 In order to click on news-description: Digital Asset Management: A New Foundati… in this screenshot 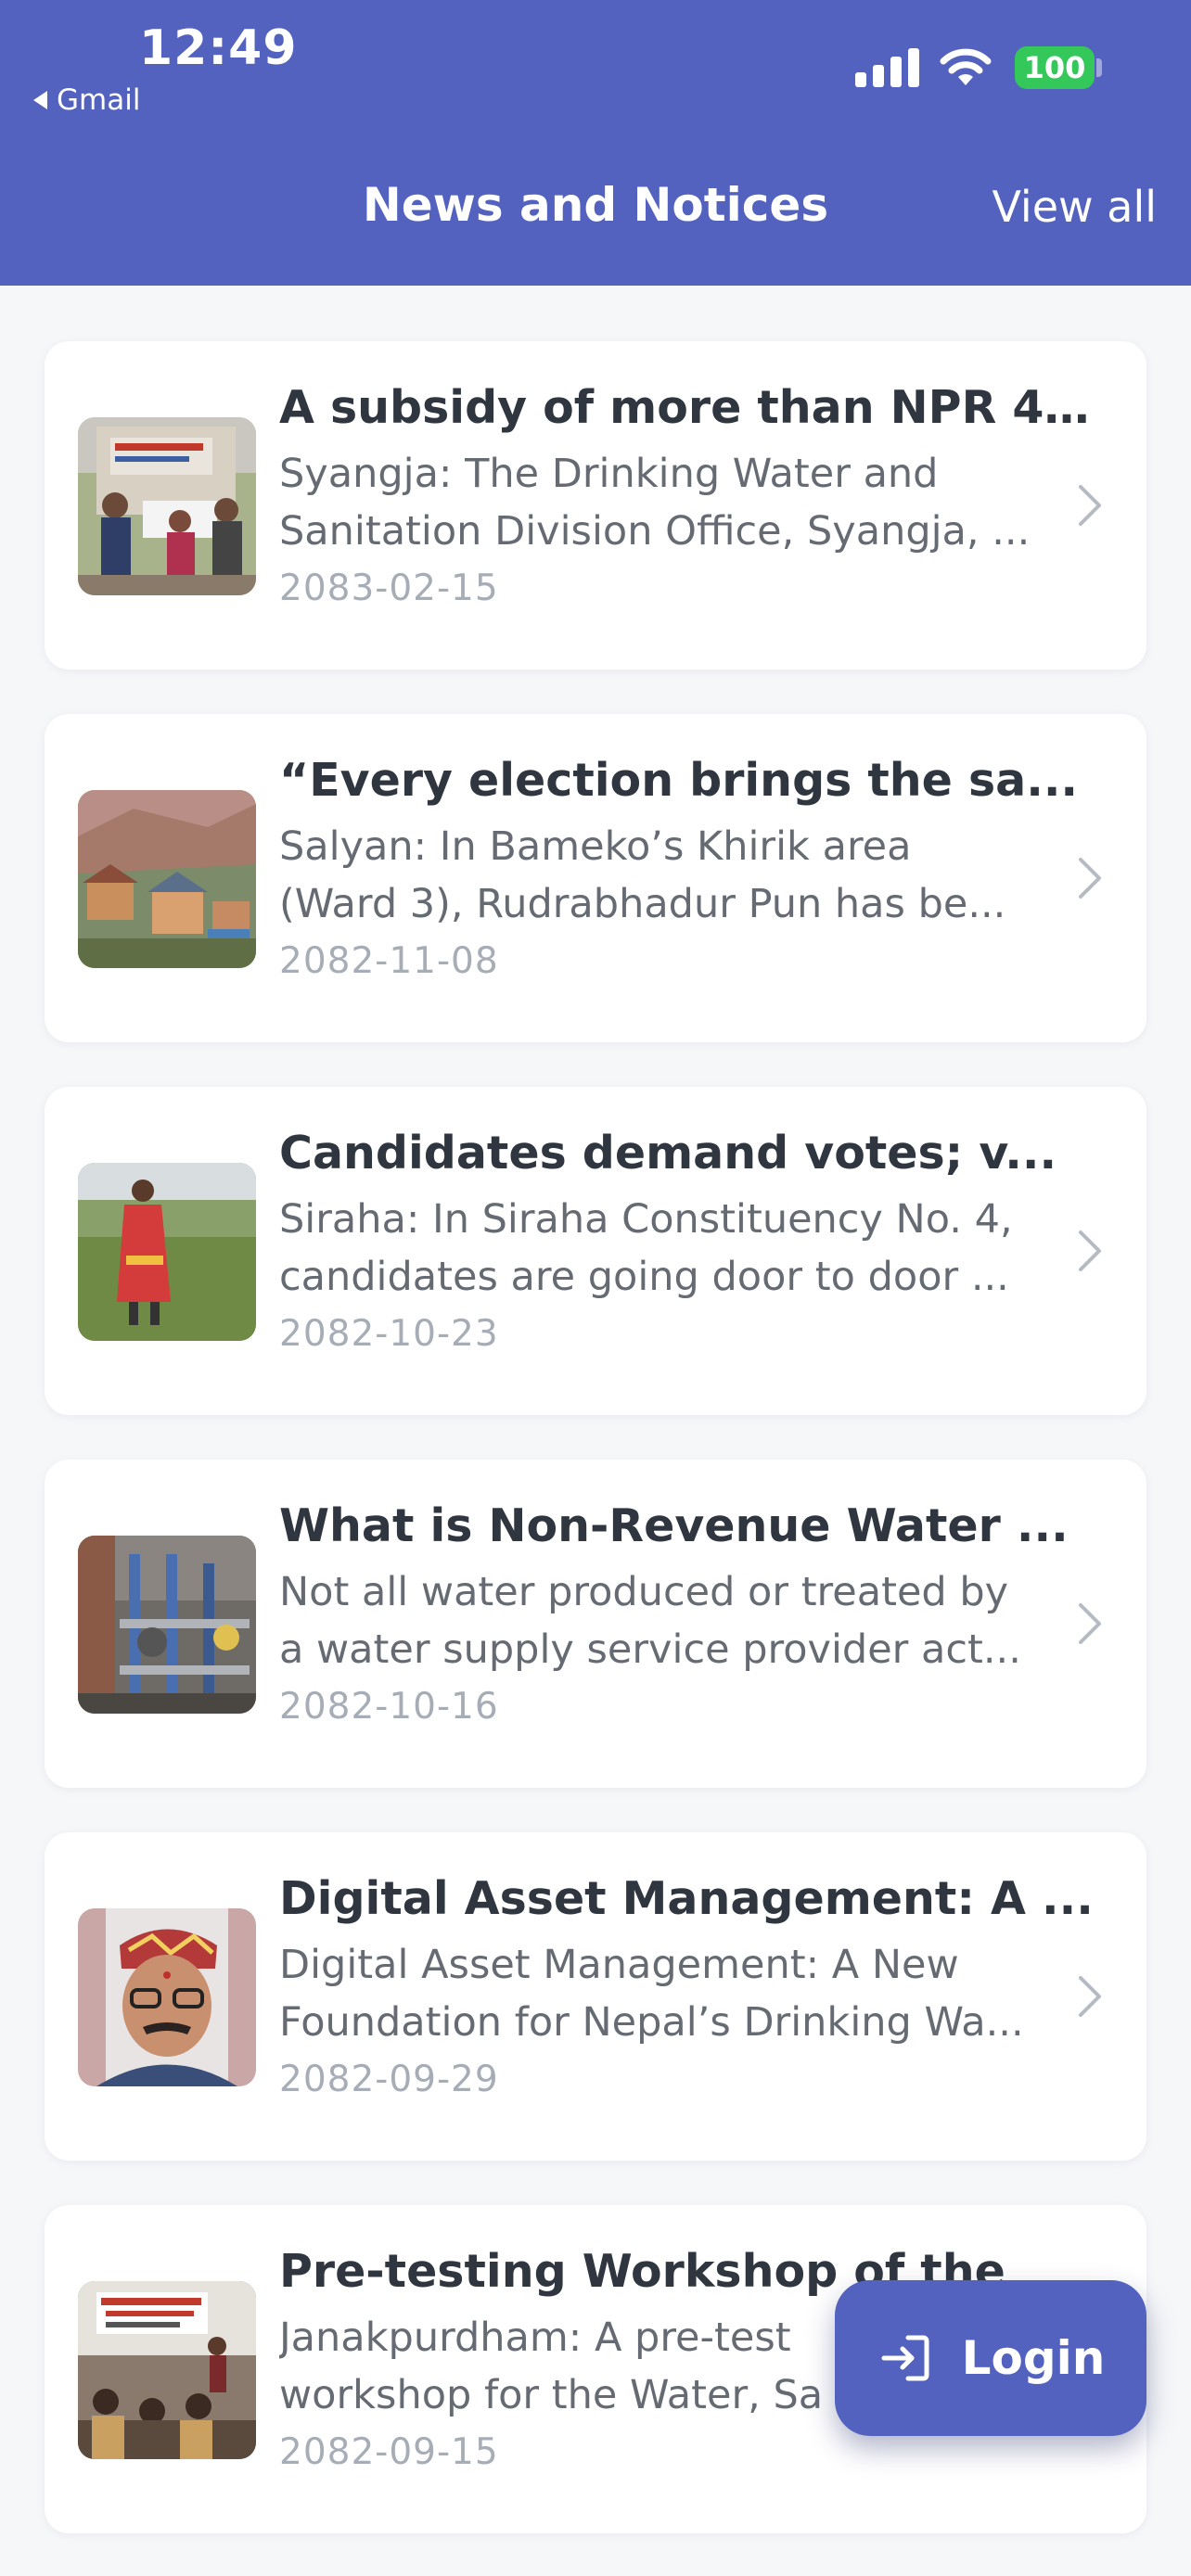, I will do `click(651, 1994)`.